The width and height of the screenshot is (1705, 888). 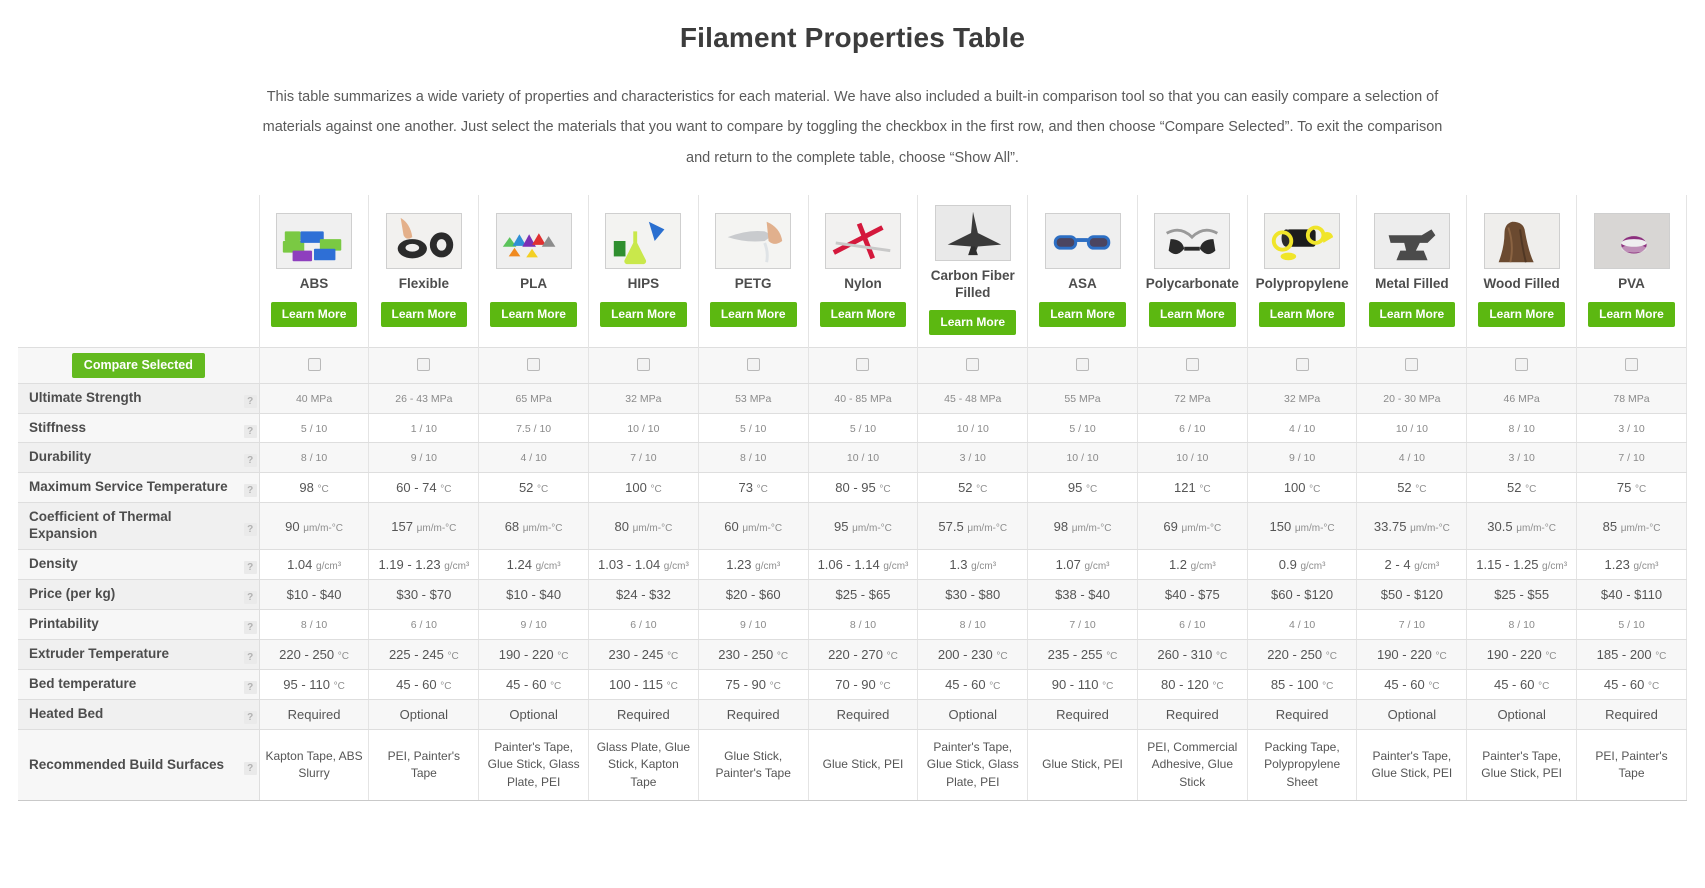 What do you see at coordinates (307, 654) in the screenshot?
I see `cell-text: 220 - 250` at bounding box center [307, 654].